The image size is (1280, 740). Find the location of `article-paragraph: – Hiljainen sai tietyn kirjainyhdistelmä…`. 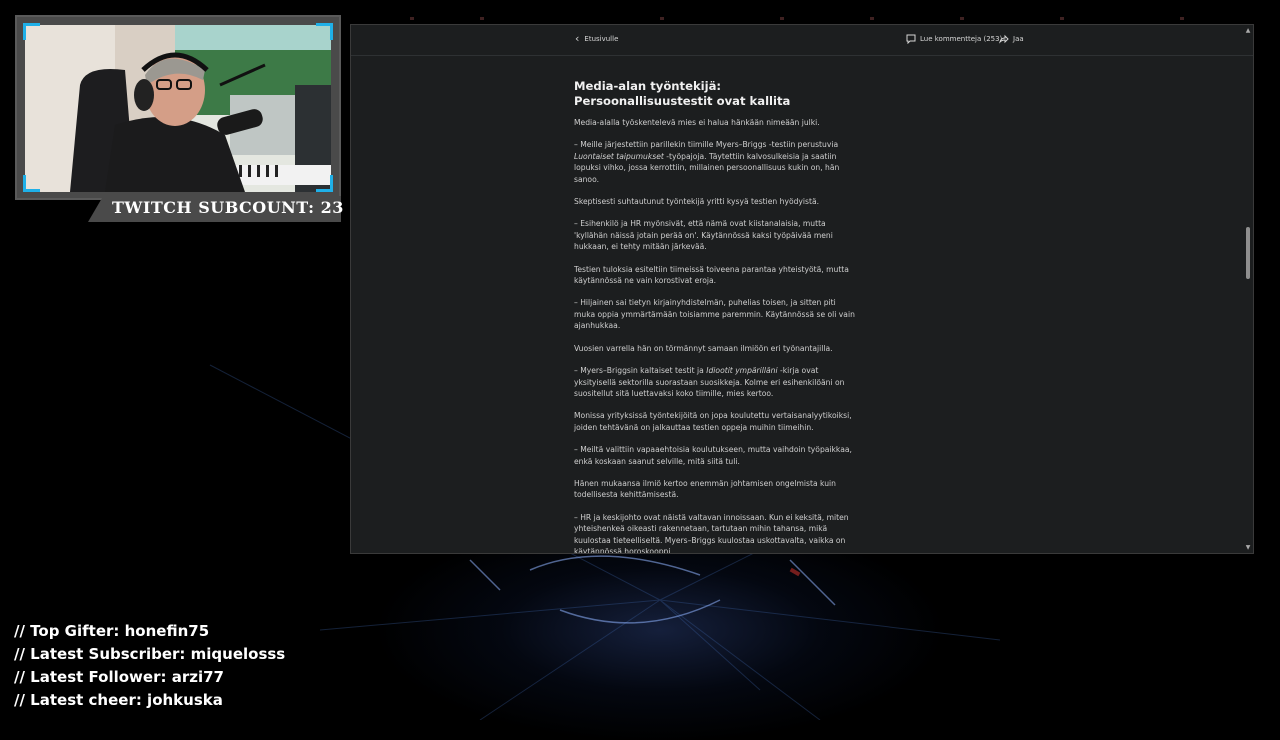

article-paragraph: – Hiljainen sai tietyn kirjainyhdistelmä… is located at coordinates (714, 314).